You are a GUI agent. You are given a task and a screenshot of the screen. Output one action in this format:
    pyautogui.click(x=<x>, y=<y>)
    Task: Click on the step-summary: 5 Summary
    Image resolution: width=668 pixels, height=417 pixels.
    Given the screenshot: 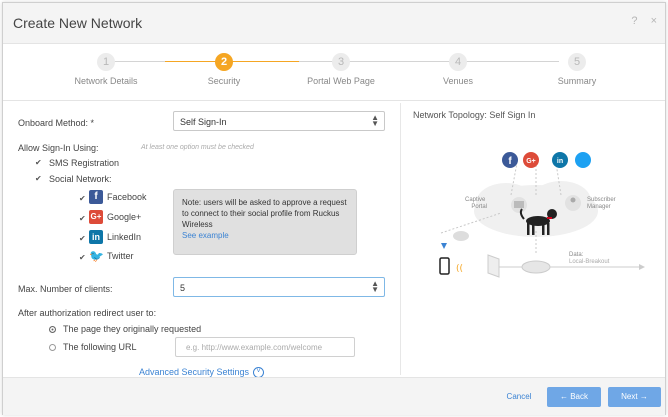 What is the action you would take?
    pyautogui.click(x=577, y=65)
    